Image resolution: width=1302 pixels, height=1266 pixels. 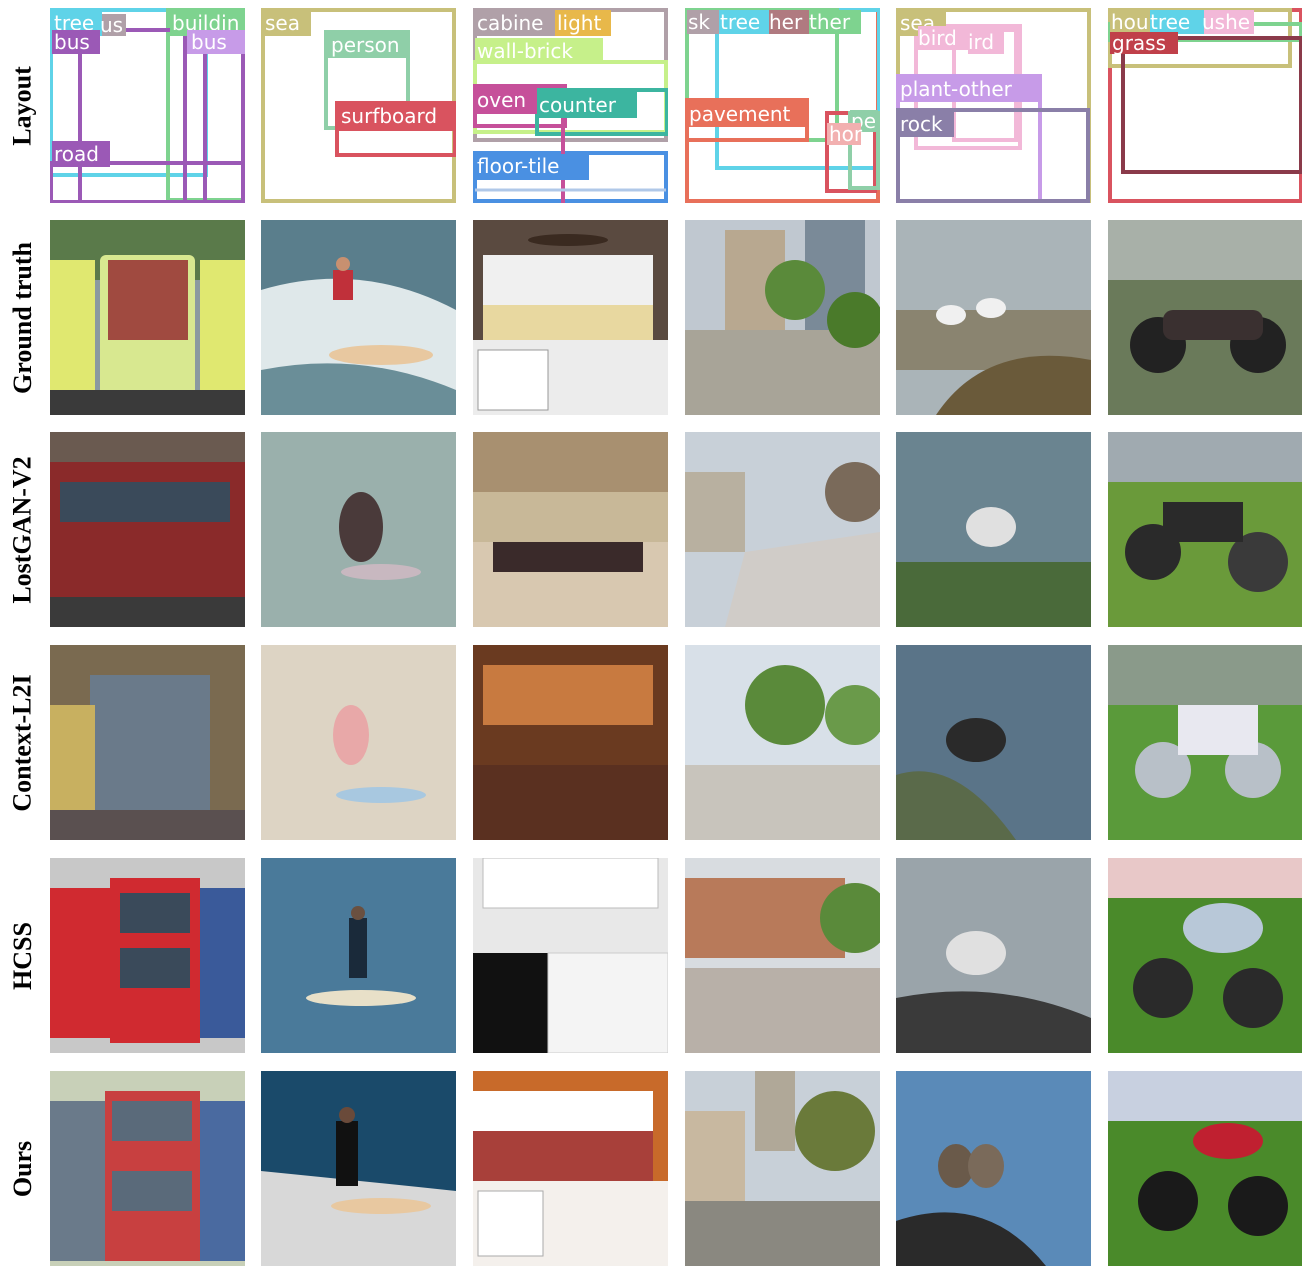 I want to click on layout-label: ther, so click(x=830, y=22).